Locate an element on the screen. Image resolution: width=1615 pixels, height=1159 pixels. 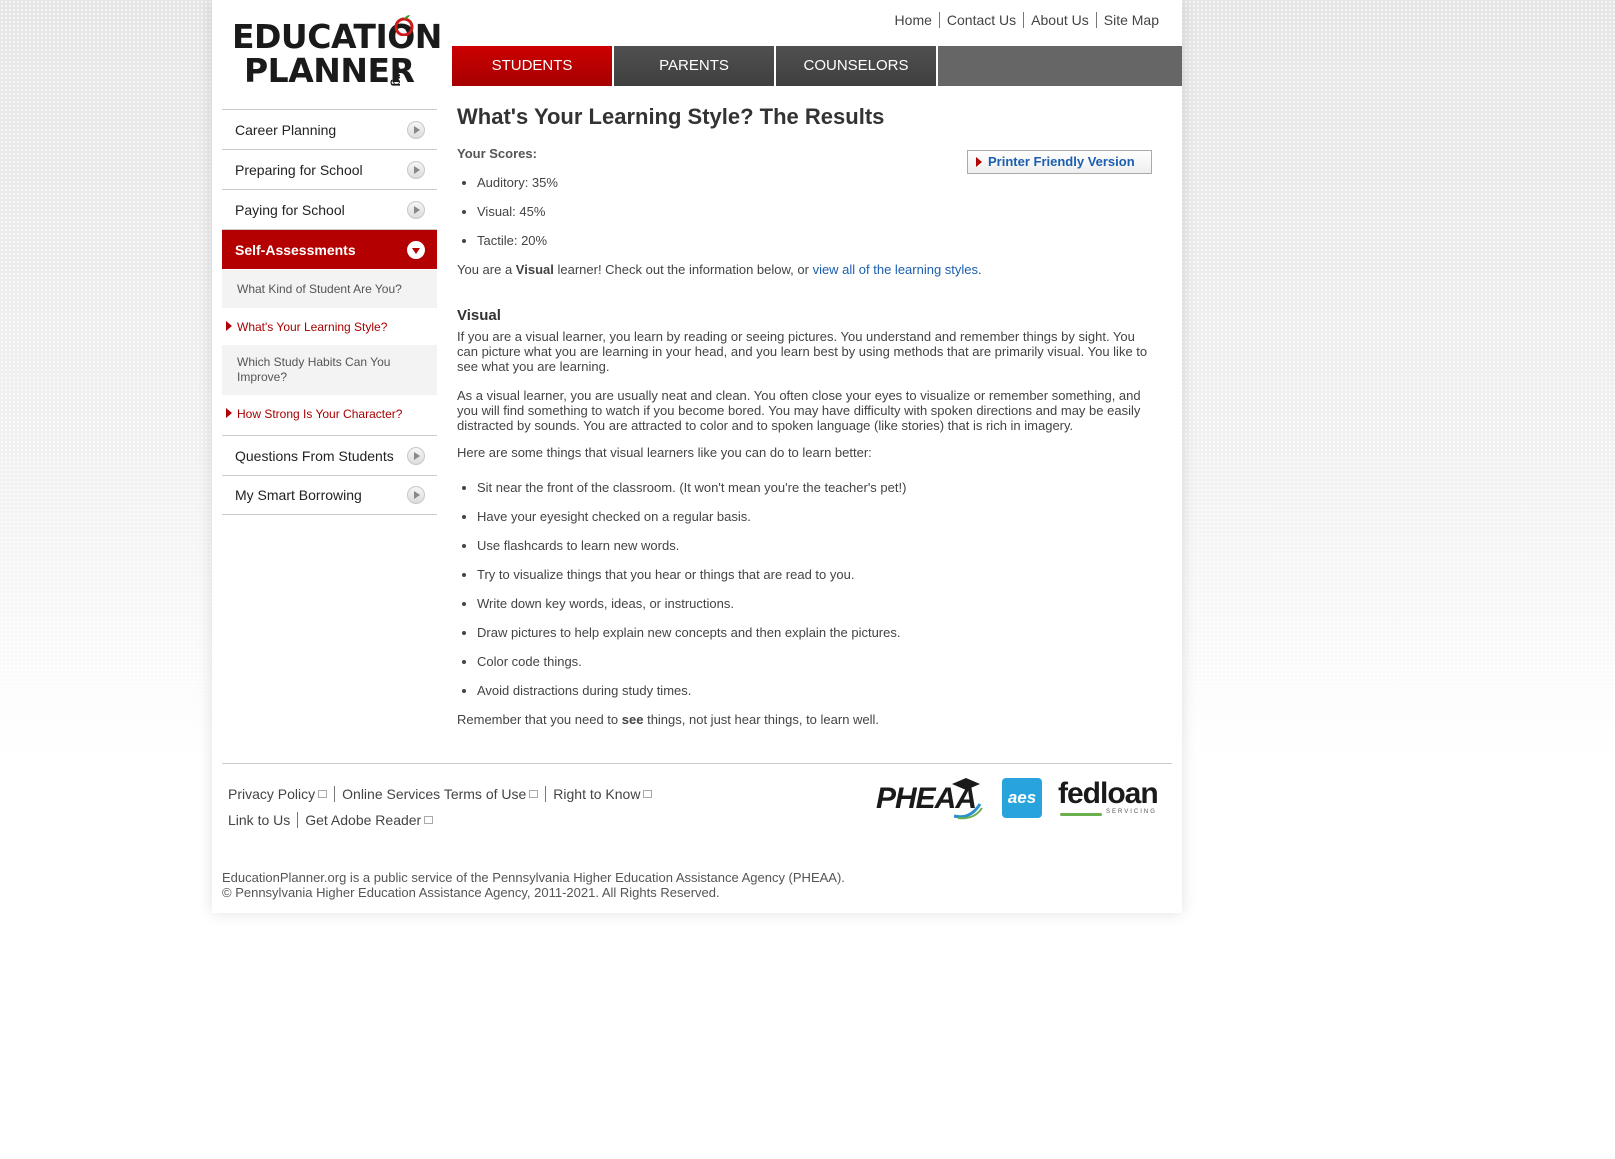
list-item: Tactile: 20% is located at coordinates (817, 241).